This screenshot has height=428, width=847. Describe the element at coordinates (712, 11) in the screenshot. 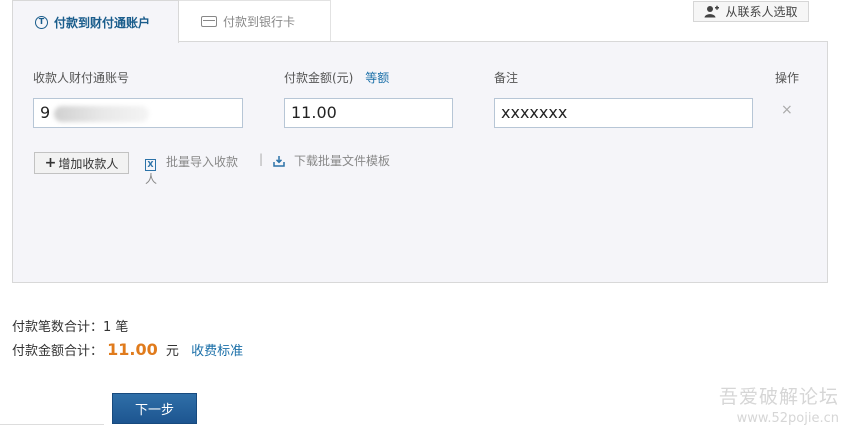

I see `add-contact-icon` at that location.